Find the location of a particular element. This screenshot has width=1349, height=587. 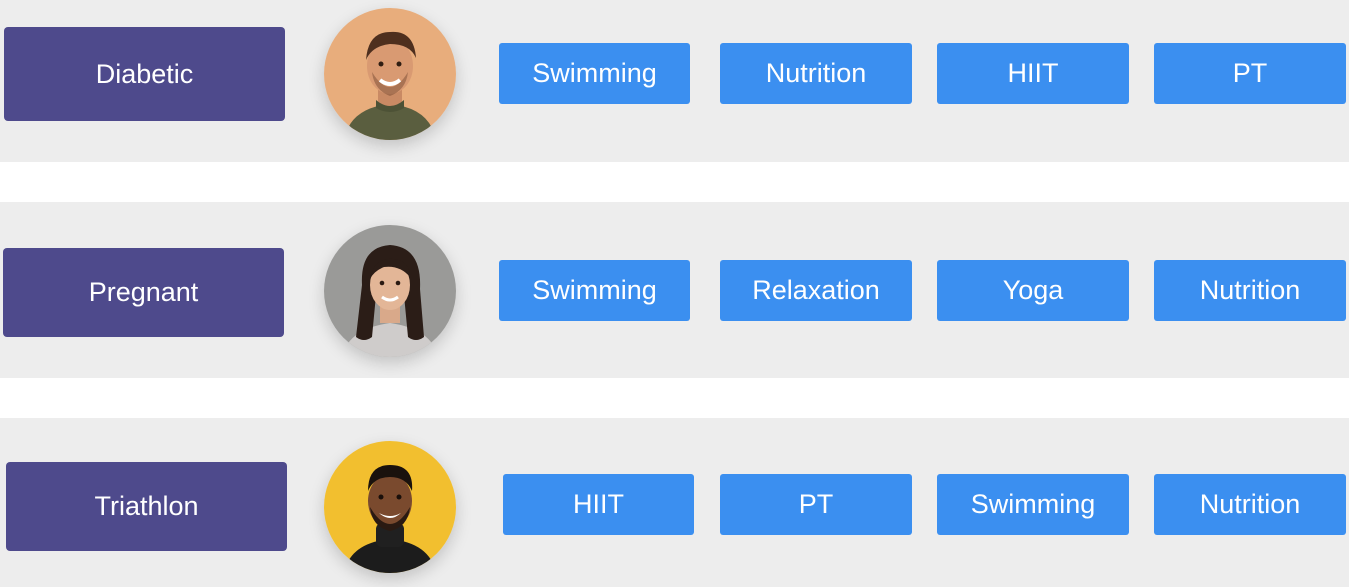

tag-list: Swimming Relaxation Yoga Nutrition is located at coordinates (674, 290).